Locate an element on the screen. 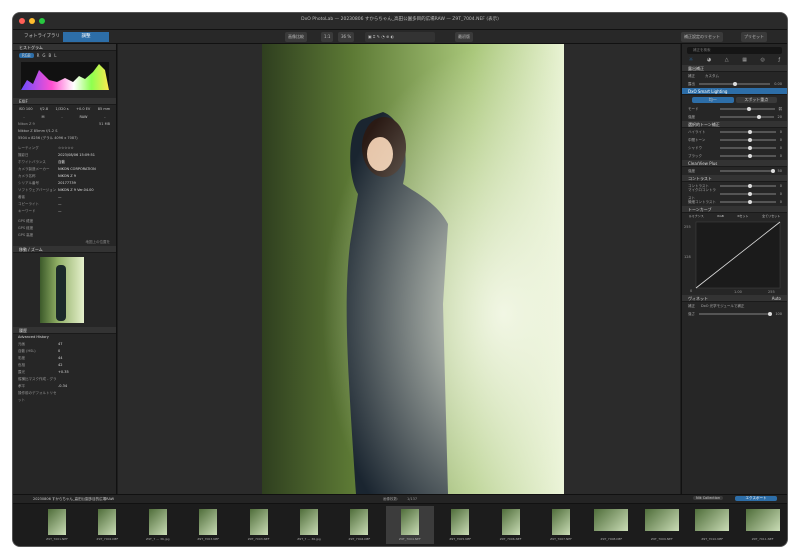 This screenshot has width=800, height=558. slider-value: 20 is located at coordinates (782, 117).